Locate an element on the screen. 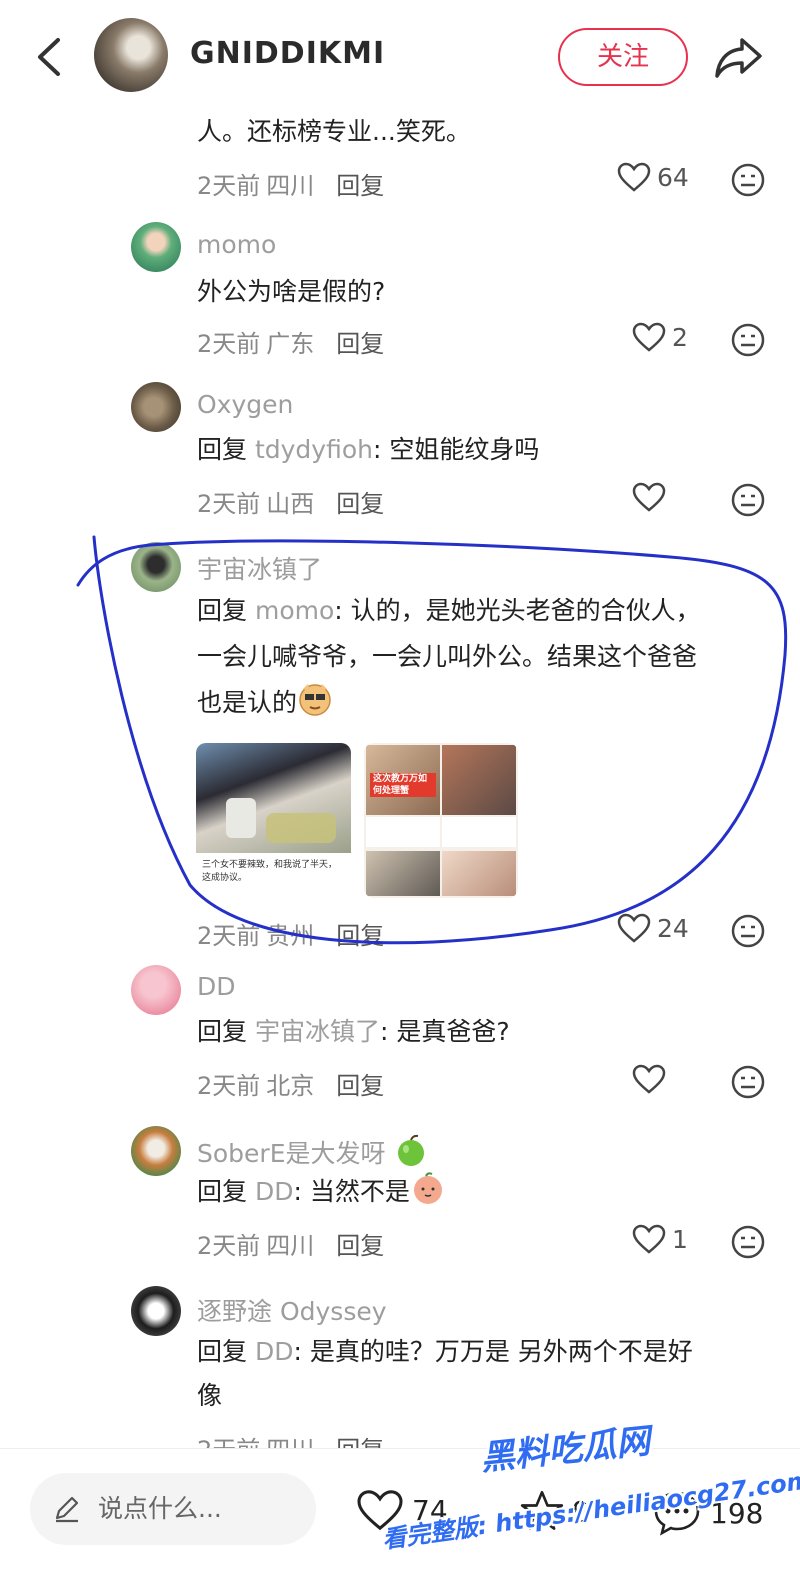  comment-region: 北京 is located at coordinates (290, 1086).